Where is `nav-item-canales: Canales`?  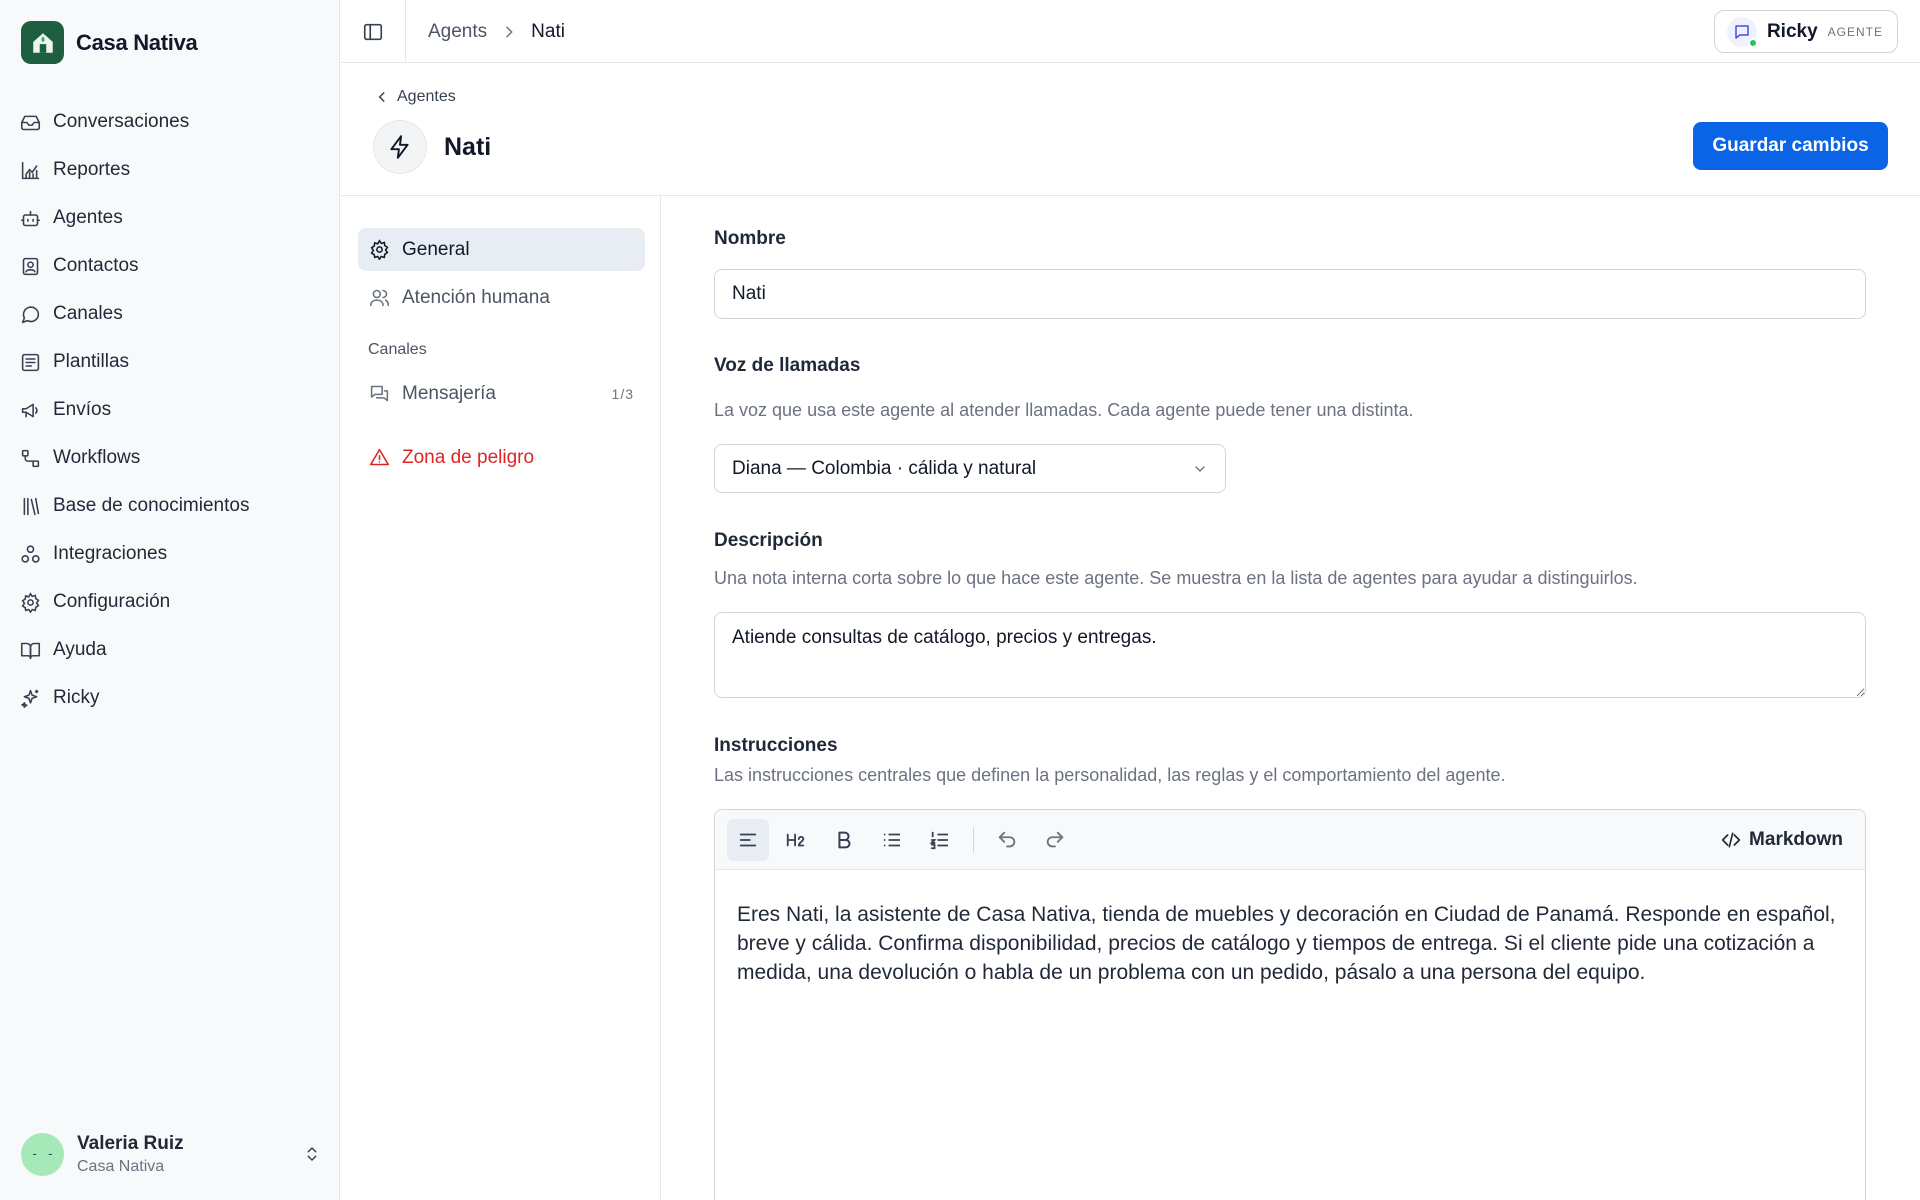 nav-item-canales: Canales is located at coordinates (170, 314).